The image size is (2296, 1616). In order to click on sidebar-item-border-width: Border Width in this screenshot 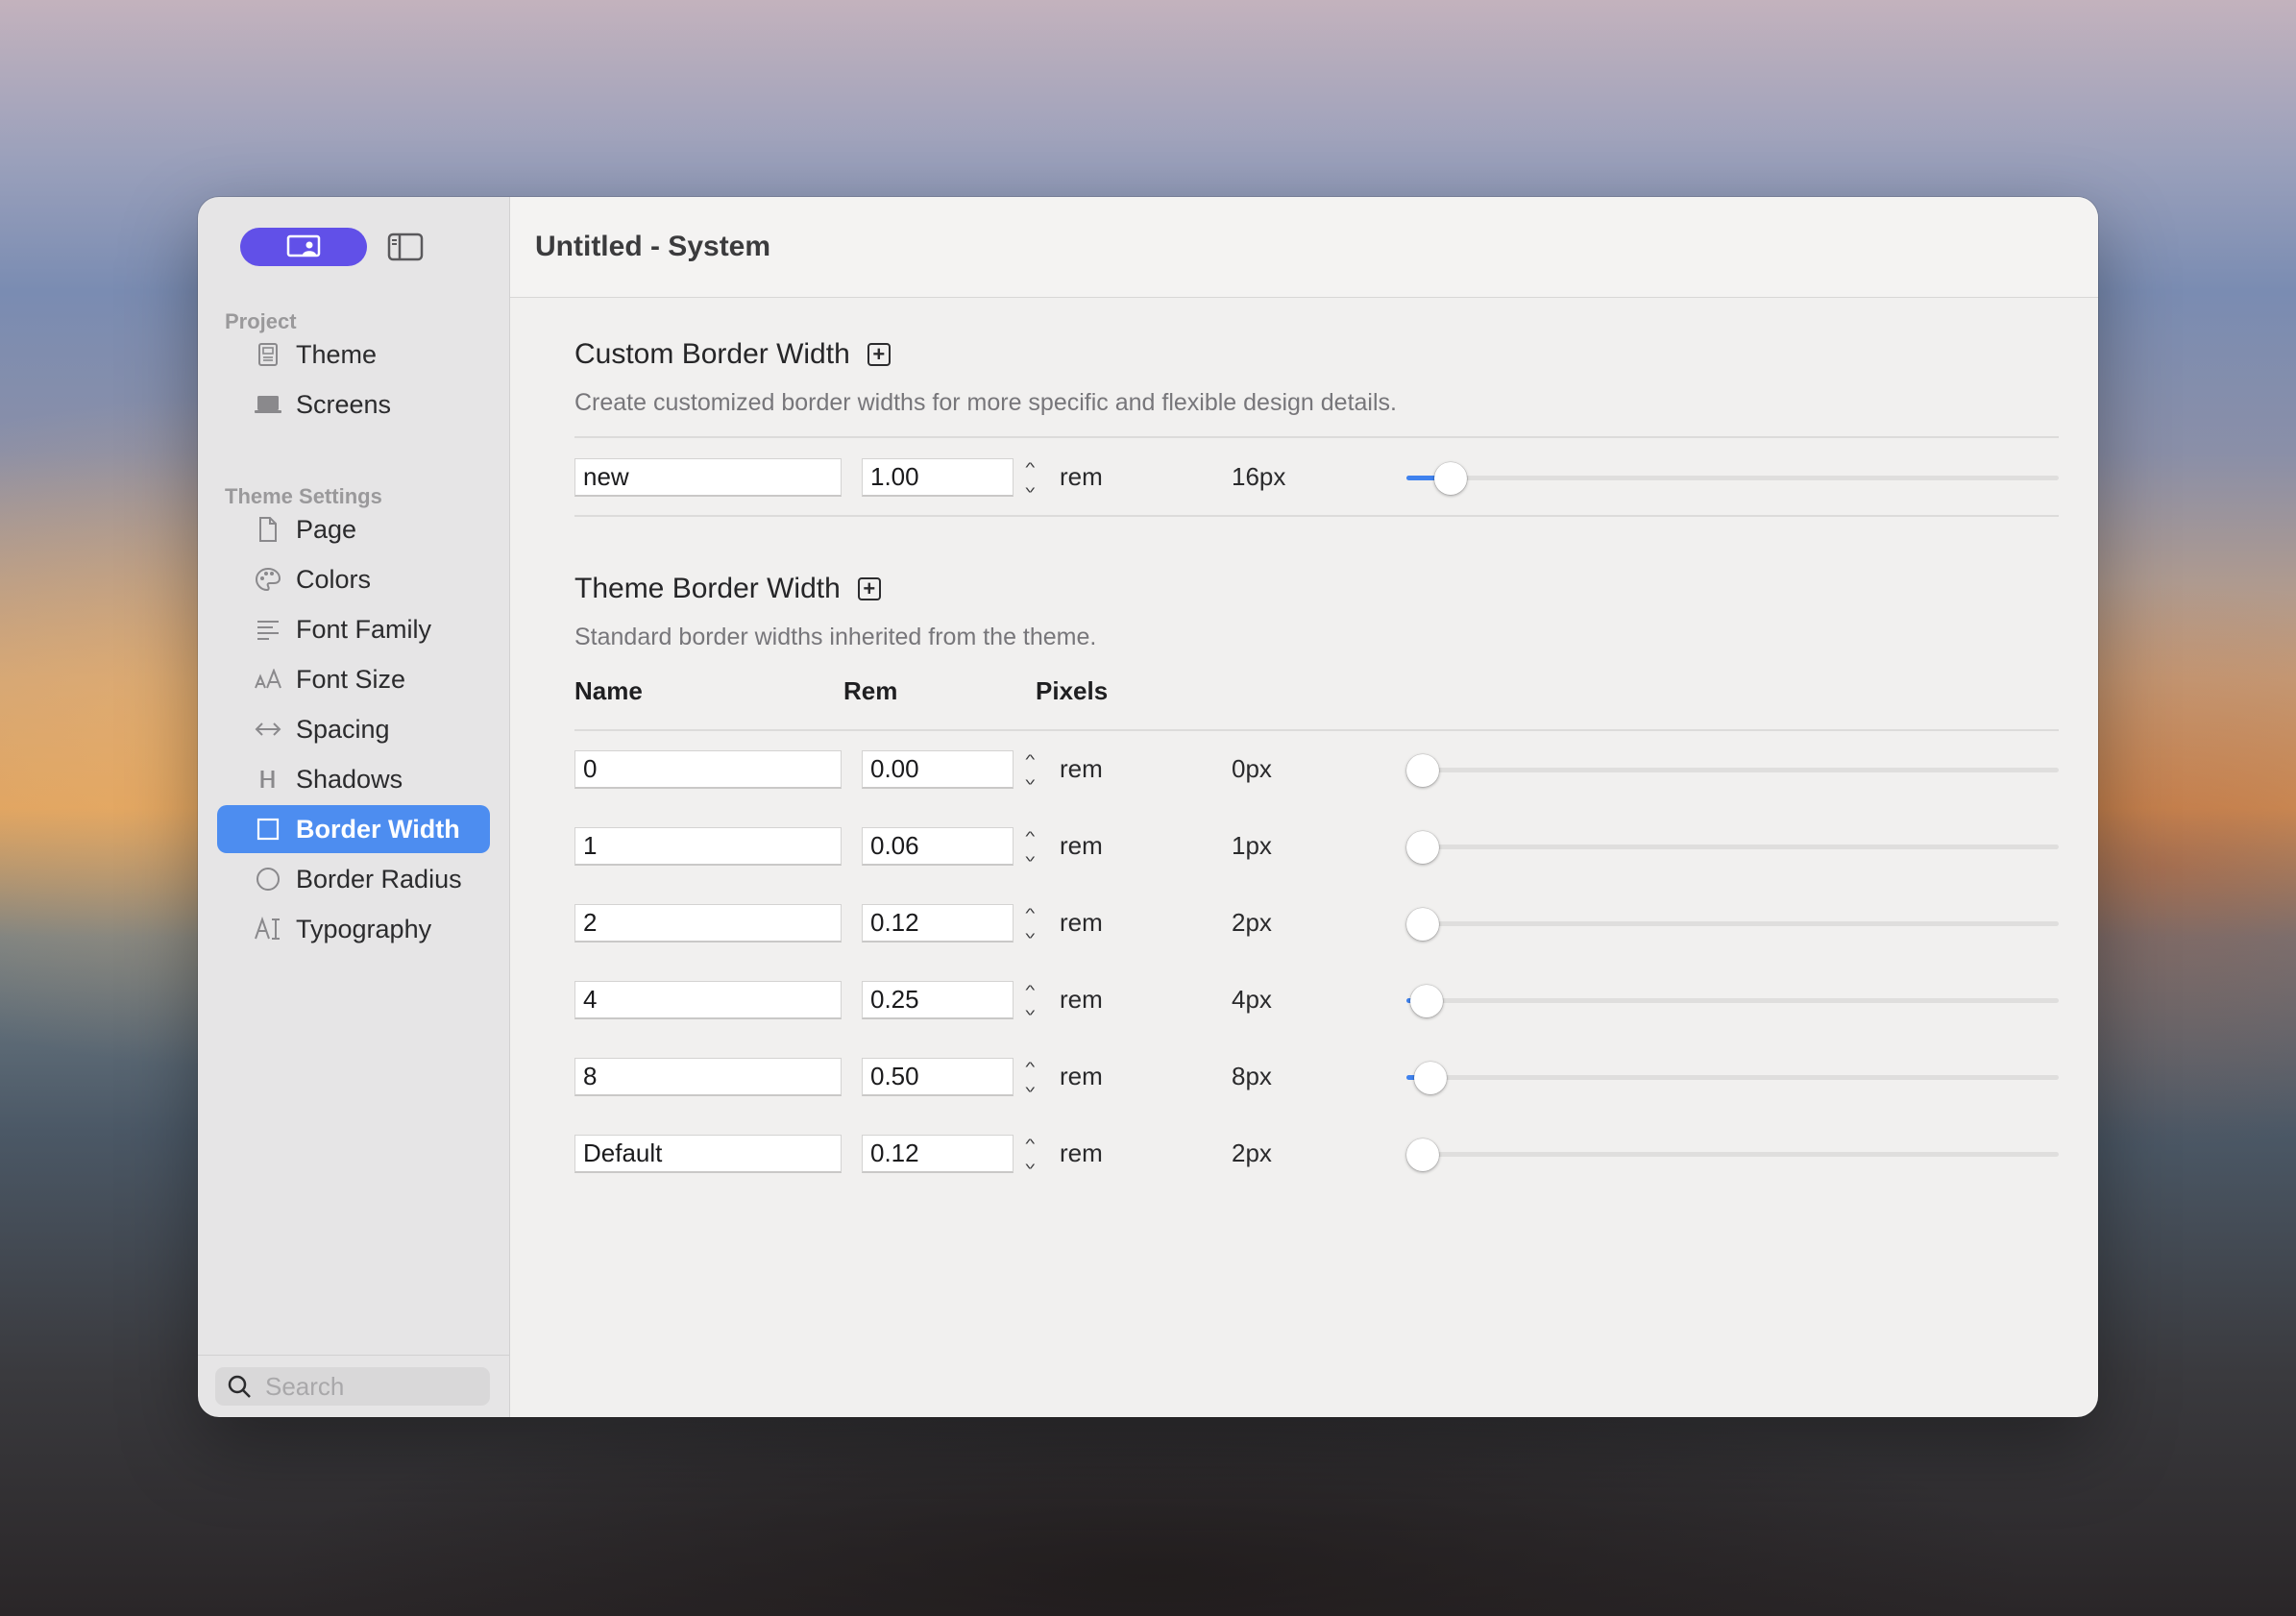, I will do `click(353, 829)`.